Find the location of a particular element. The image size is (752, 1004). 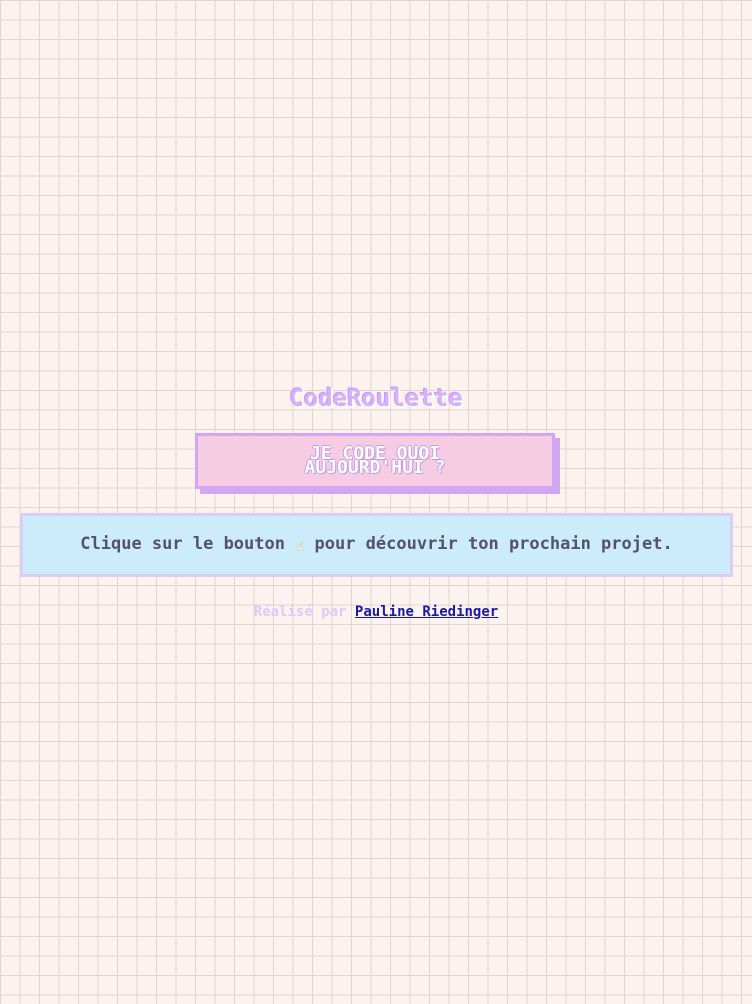

roll-project-button: JE CODE QUOI AUJOURD'HUI ? is located at coordinates (375, 461).